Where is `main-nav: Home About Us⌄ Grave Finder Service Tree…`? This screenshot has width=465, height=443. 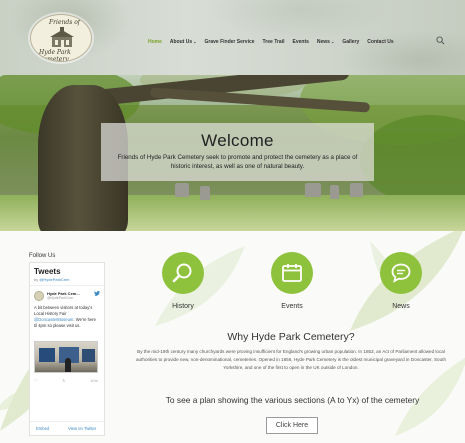
main-nav: Home About Us⌄ Grave Finder Service Tree… is located at coordinates (275, 42).